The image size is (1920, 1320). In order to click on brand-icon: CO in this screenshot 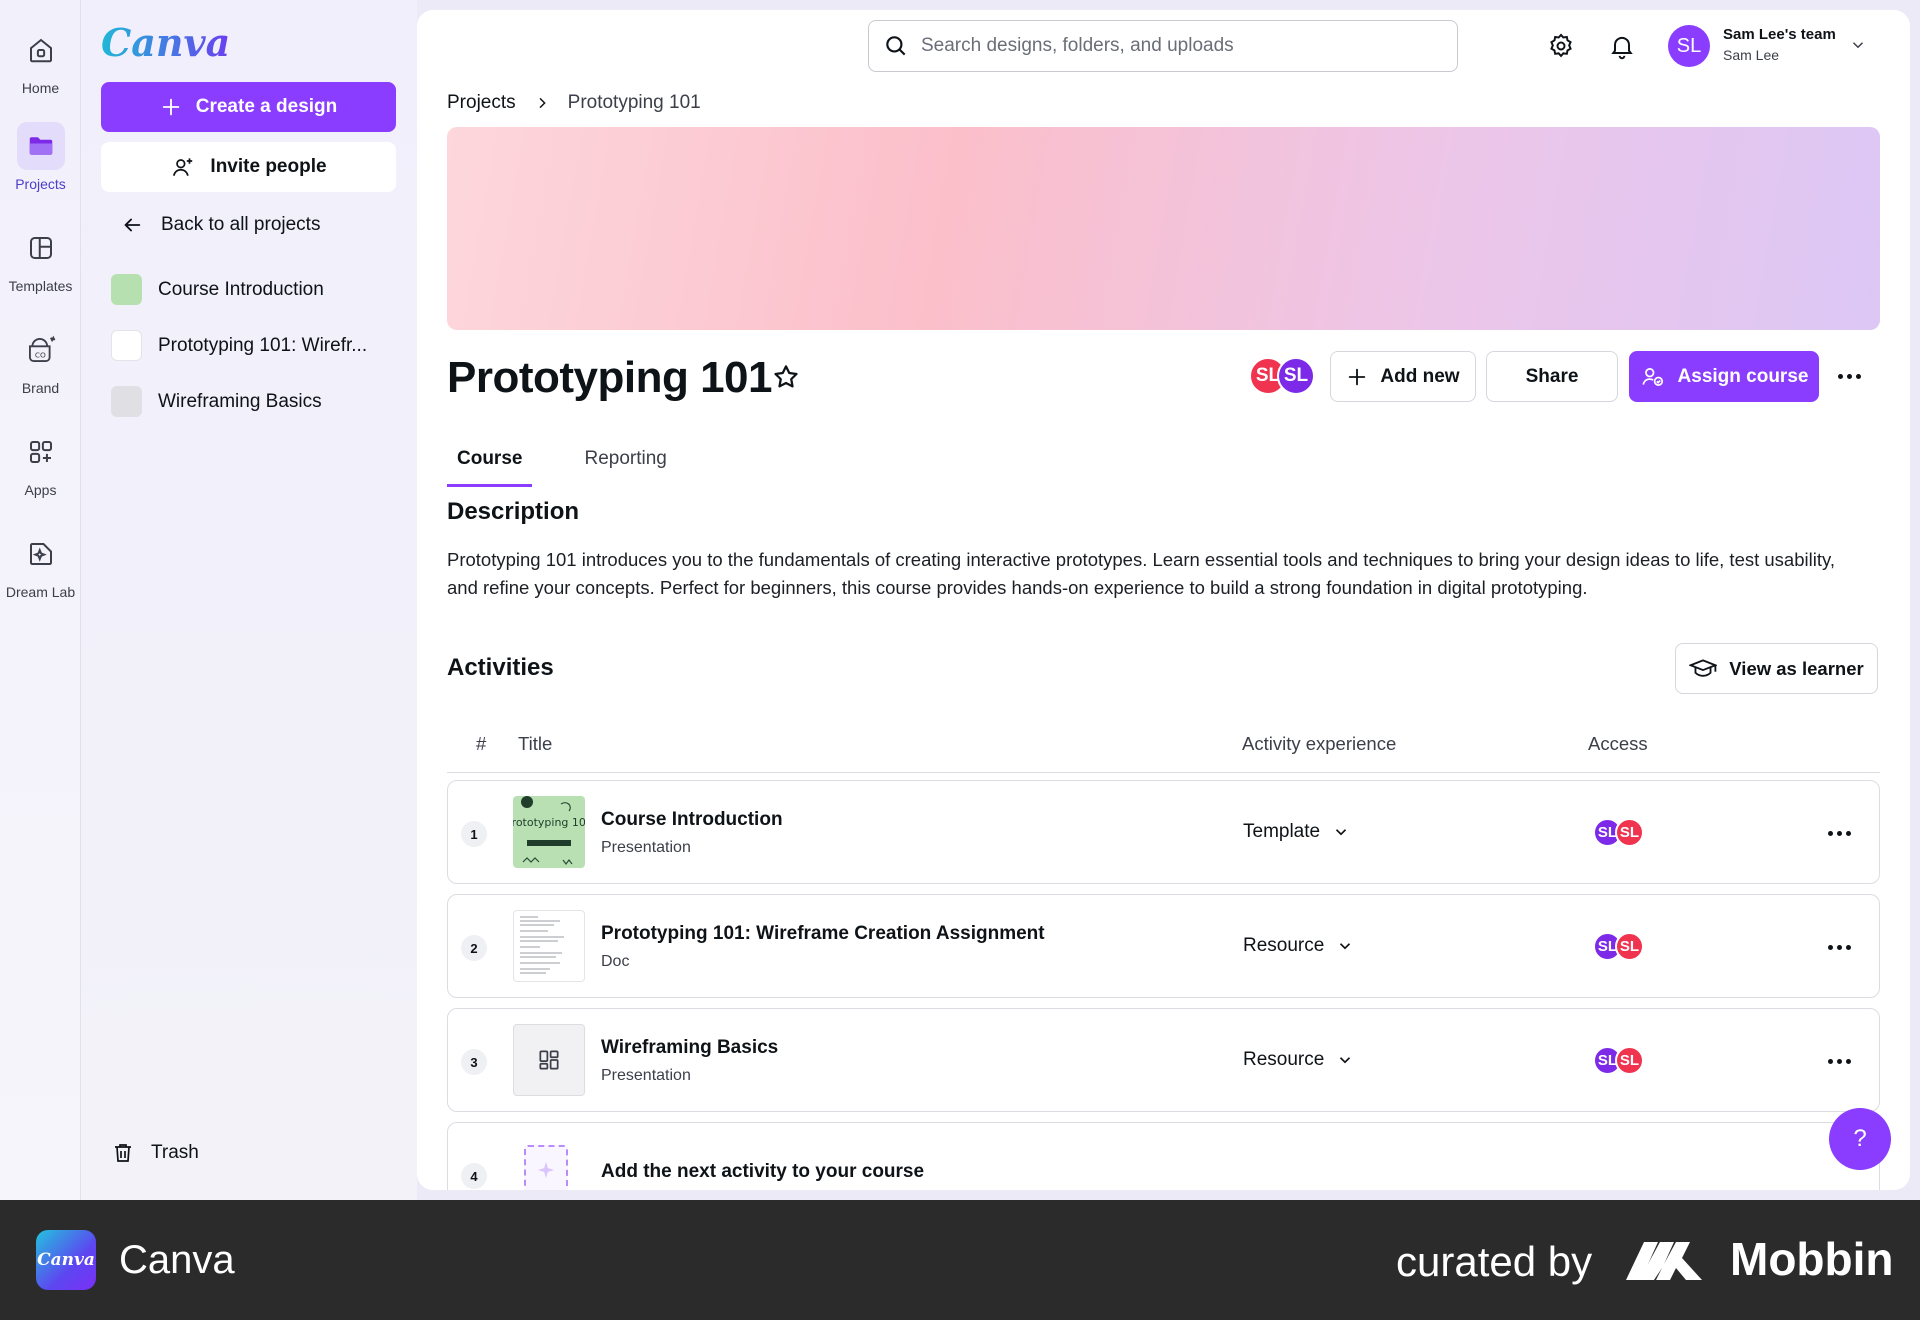, I will do `click(41, 350)`.